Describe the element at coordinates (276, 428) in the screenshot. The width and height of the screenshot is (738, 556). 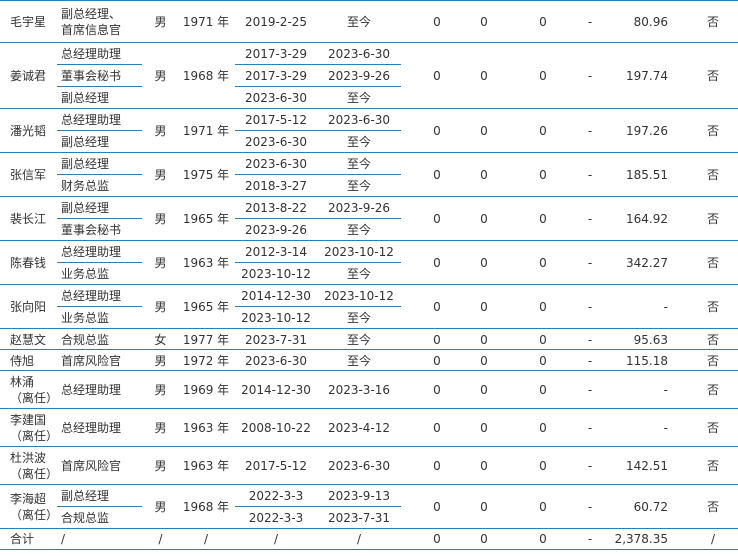
I see `row-start-date: 2008-10-22` at that location.